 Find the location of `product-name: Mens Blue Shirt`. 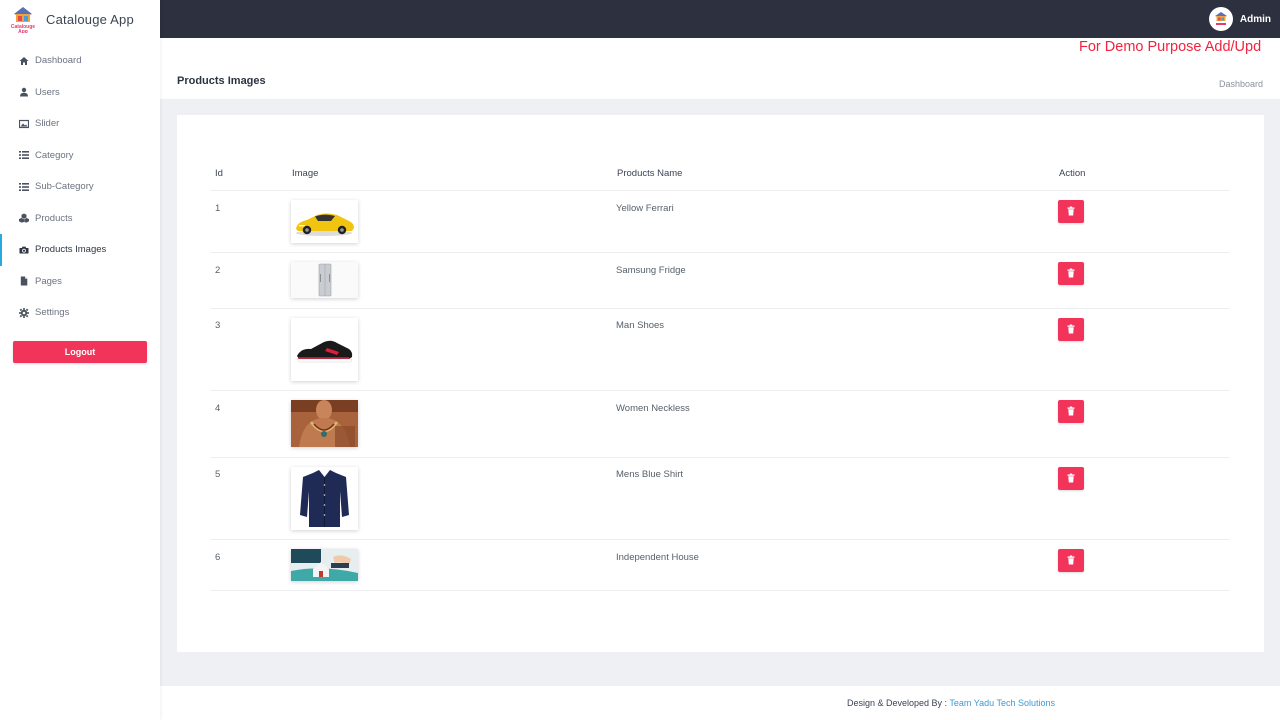

product-name: Mens Blue Shirt is located at coordinates (650, 474).